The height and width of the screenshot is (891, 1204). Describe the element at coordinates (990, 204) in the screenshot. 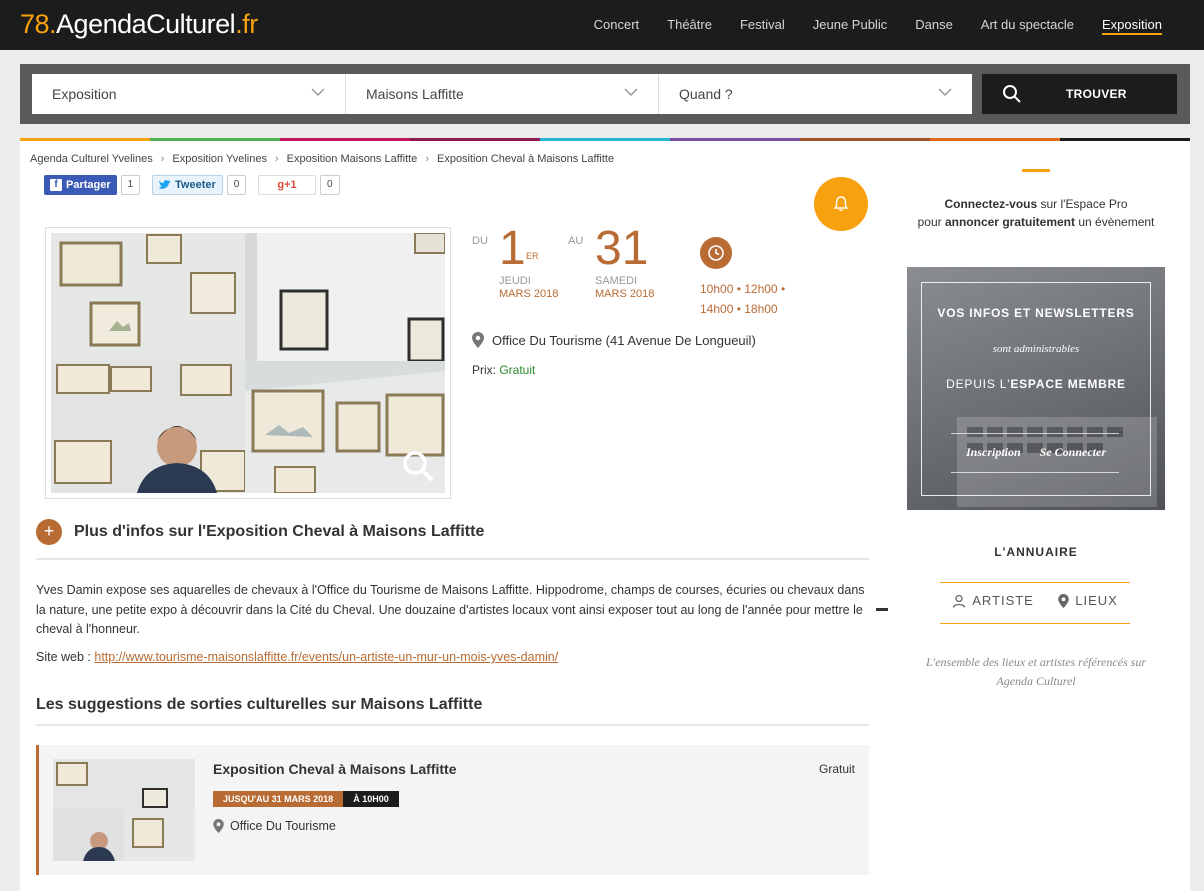

I see `connect-link: Connectez-vous` at that location.